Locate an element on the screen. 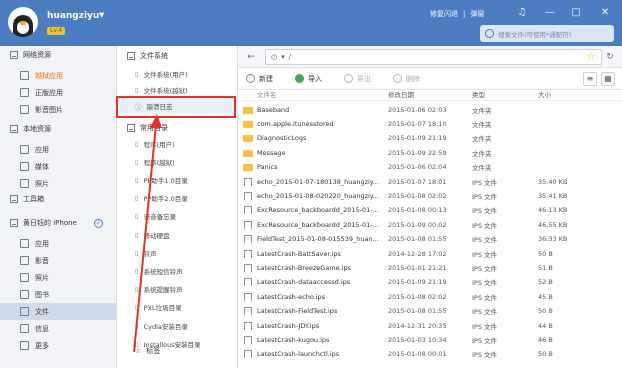 The width and height of the screenshot is (622, 368). sidebar-section-header: 工具箱 is located at coordinates (27, 199).